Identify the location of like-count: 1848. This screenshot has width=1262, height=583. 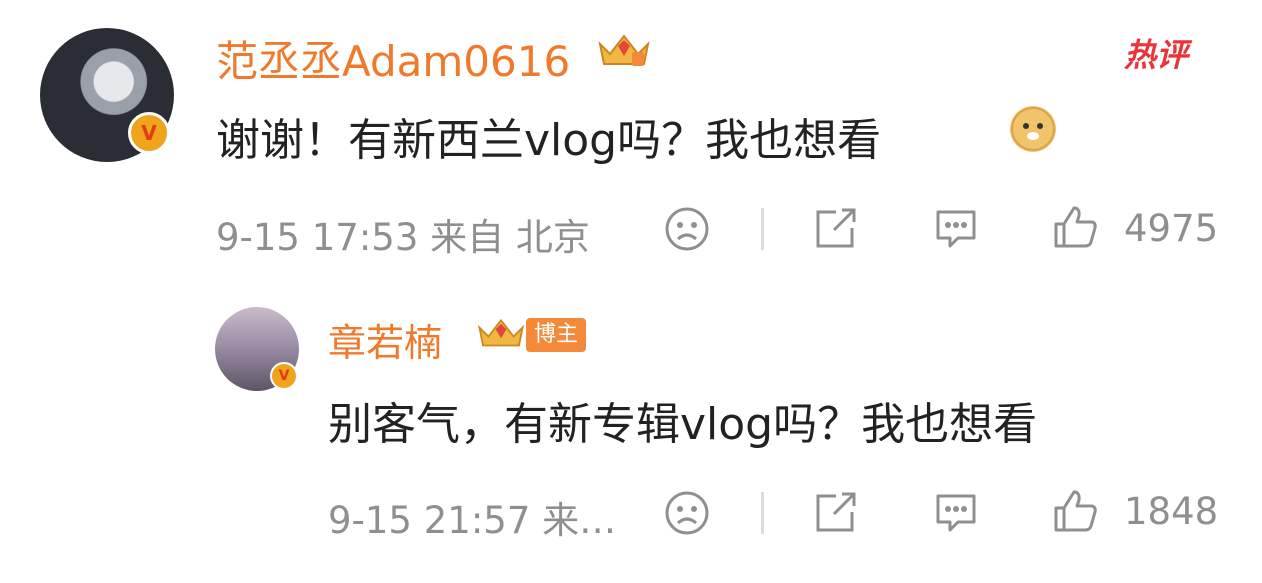
(1171, 511).